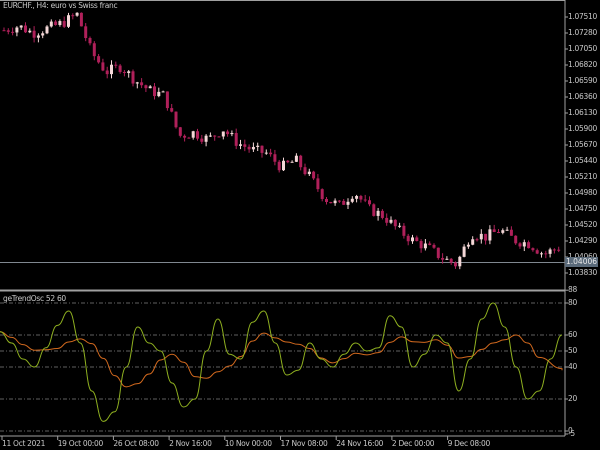  I want to click on price-label: 1.04750, so click(582, 208).